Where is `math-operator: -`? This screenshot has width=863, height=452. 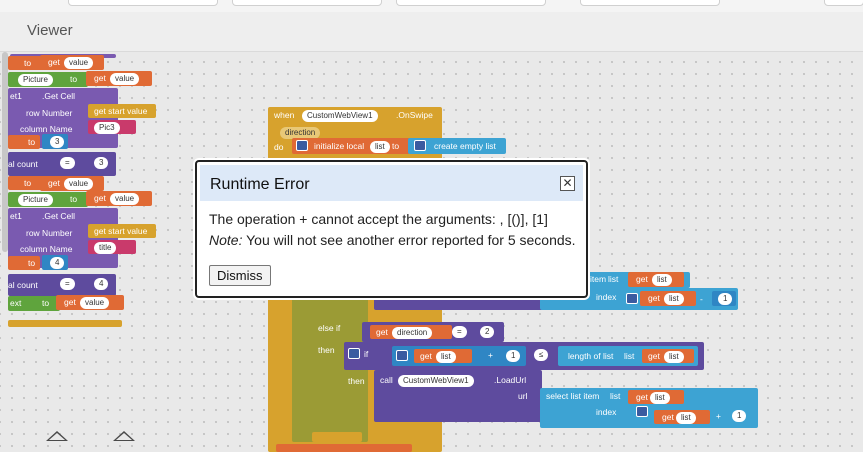
math-operator: - is located at coordinates (701, 299).